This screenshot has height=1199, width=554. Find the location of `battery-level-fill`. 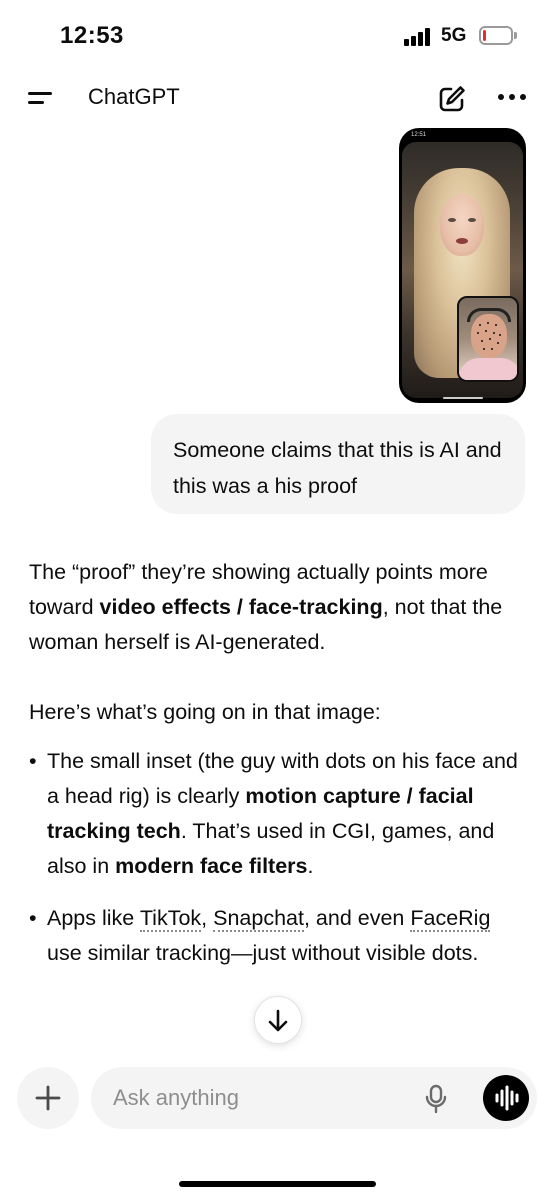

battery-level-fill is located at coordinates (484, 35).